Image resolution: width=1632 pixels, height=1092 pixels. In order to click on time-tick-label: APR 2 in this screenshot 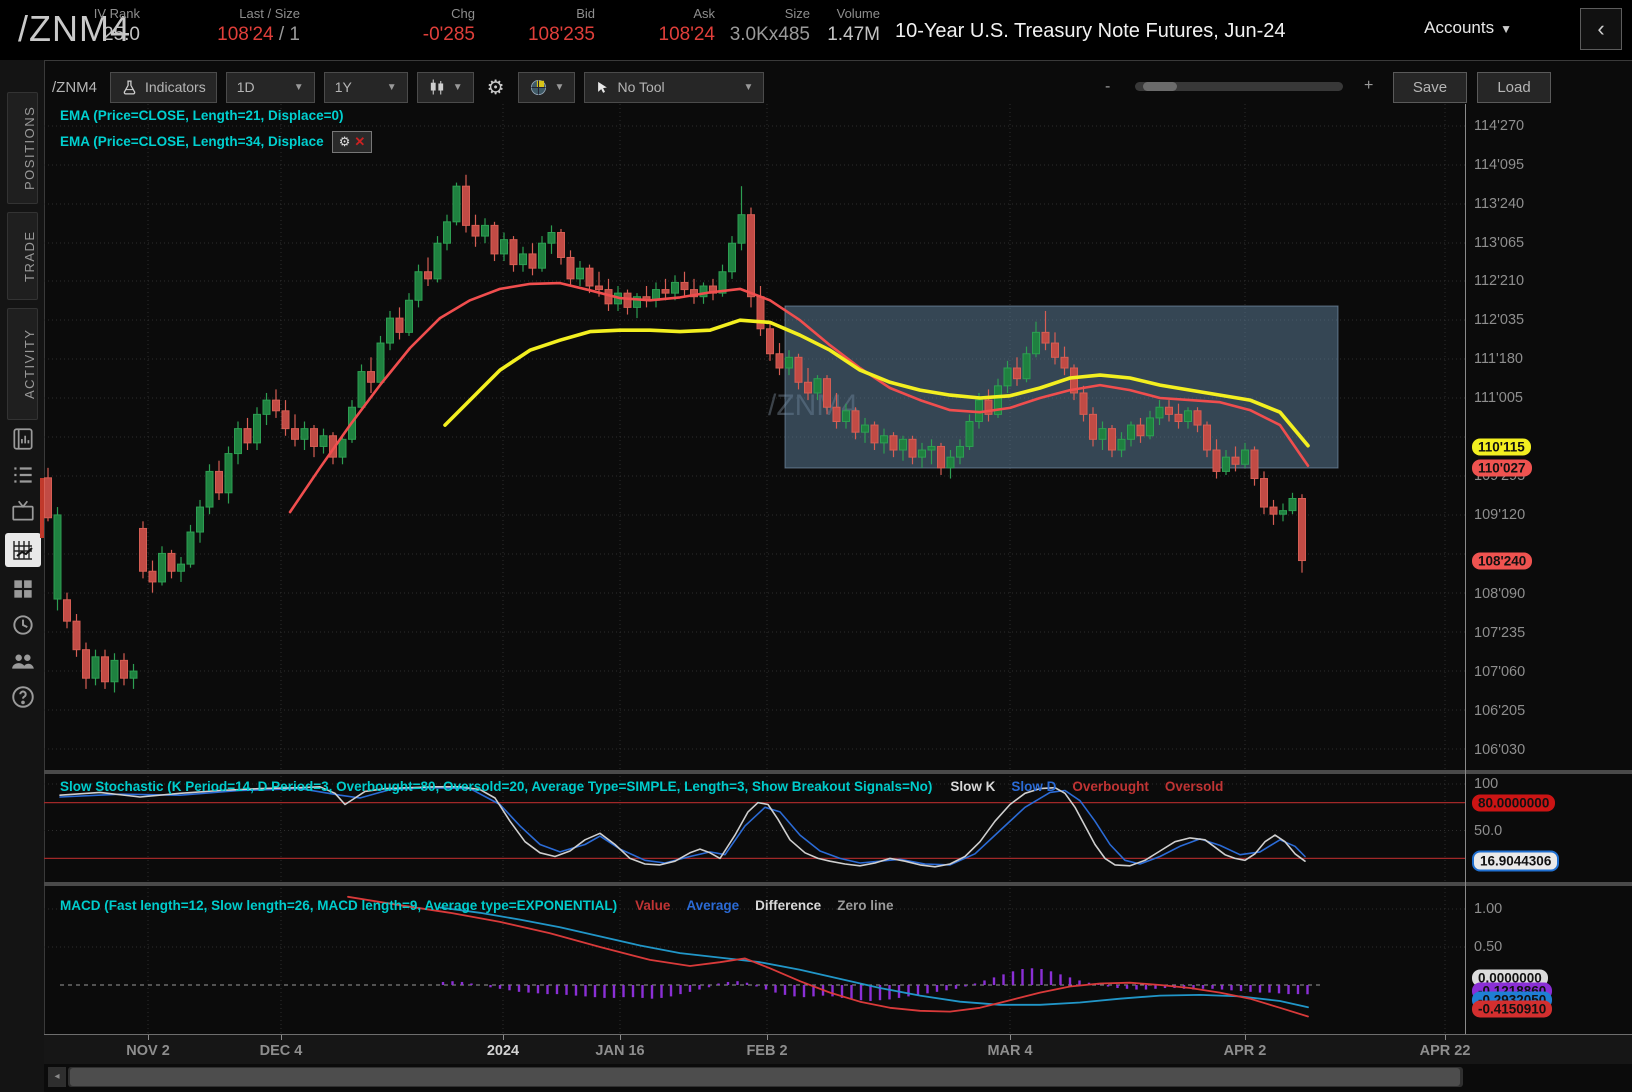, I will do `click(1245, 1051)`.